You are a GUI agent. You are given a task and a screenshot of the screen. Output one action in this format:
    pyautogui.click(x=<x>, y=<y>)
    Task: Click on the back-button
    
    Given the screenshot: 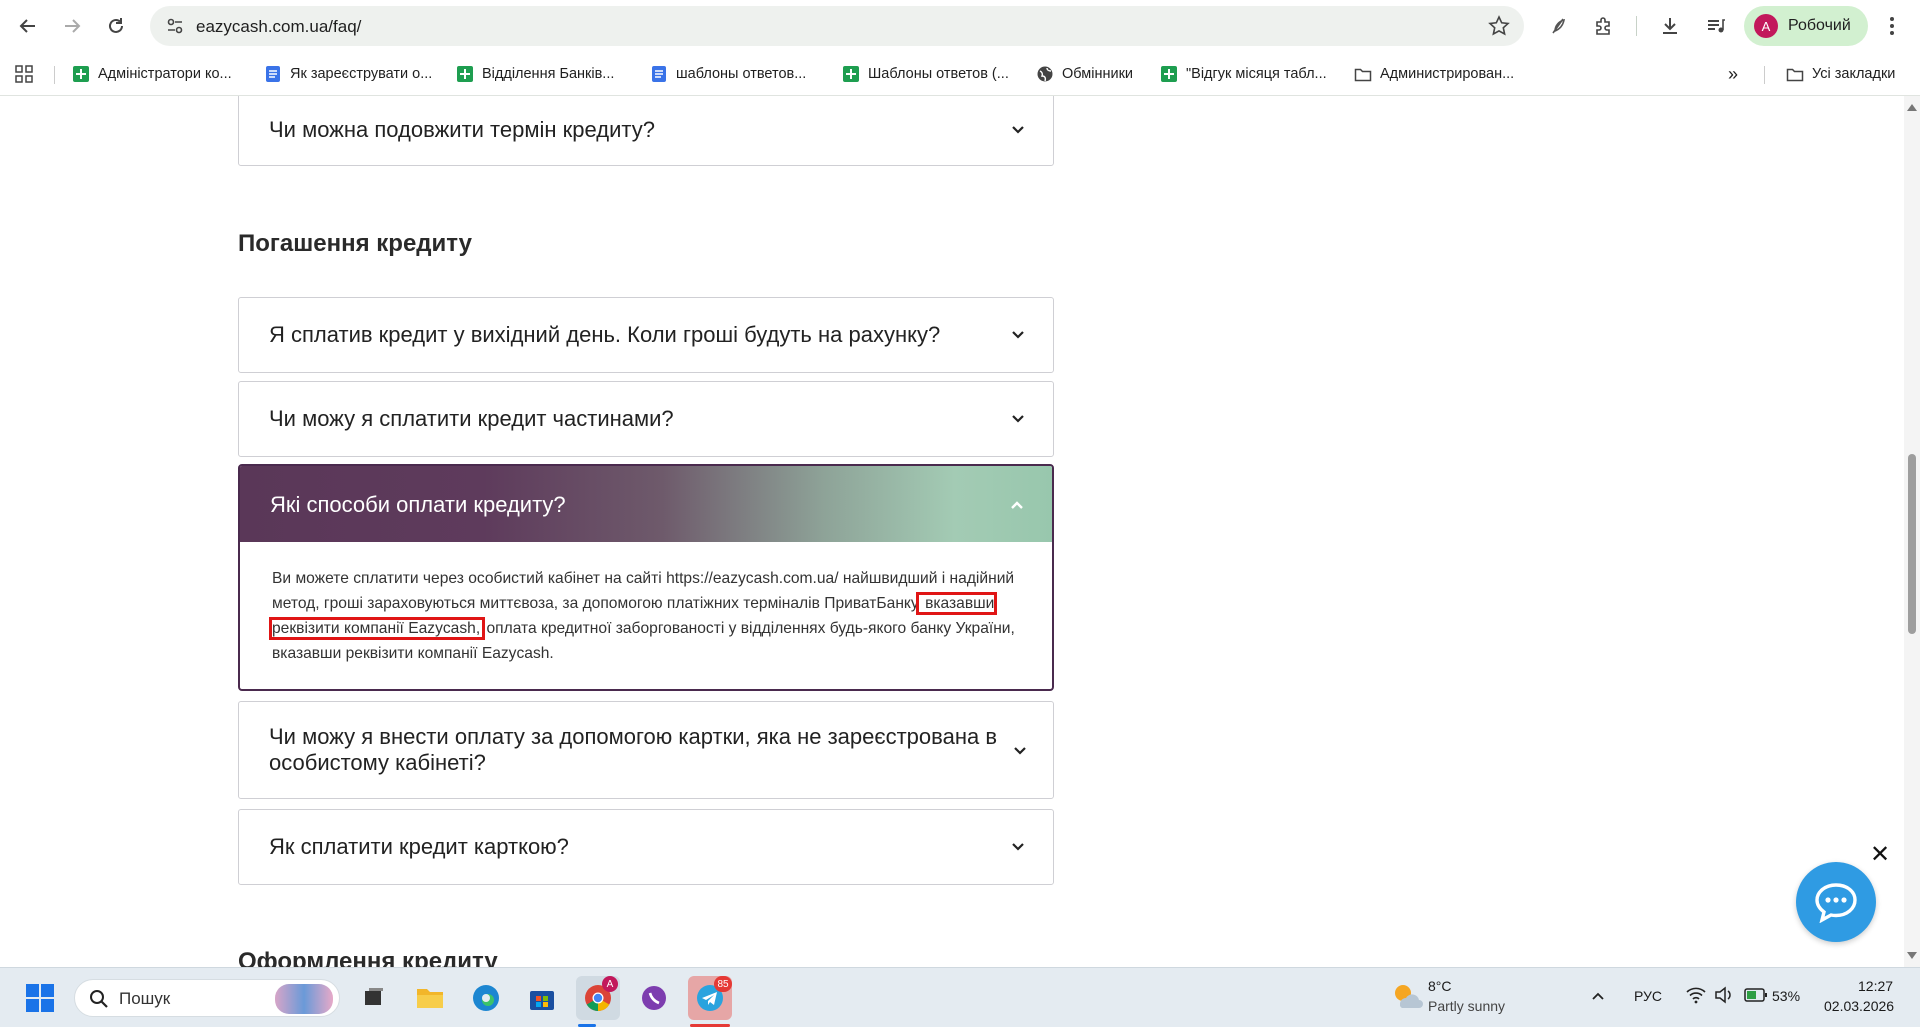 What is the action you would take?
    pyautogui.click(x=28, y=26)
    